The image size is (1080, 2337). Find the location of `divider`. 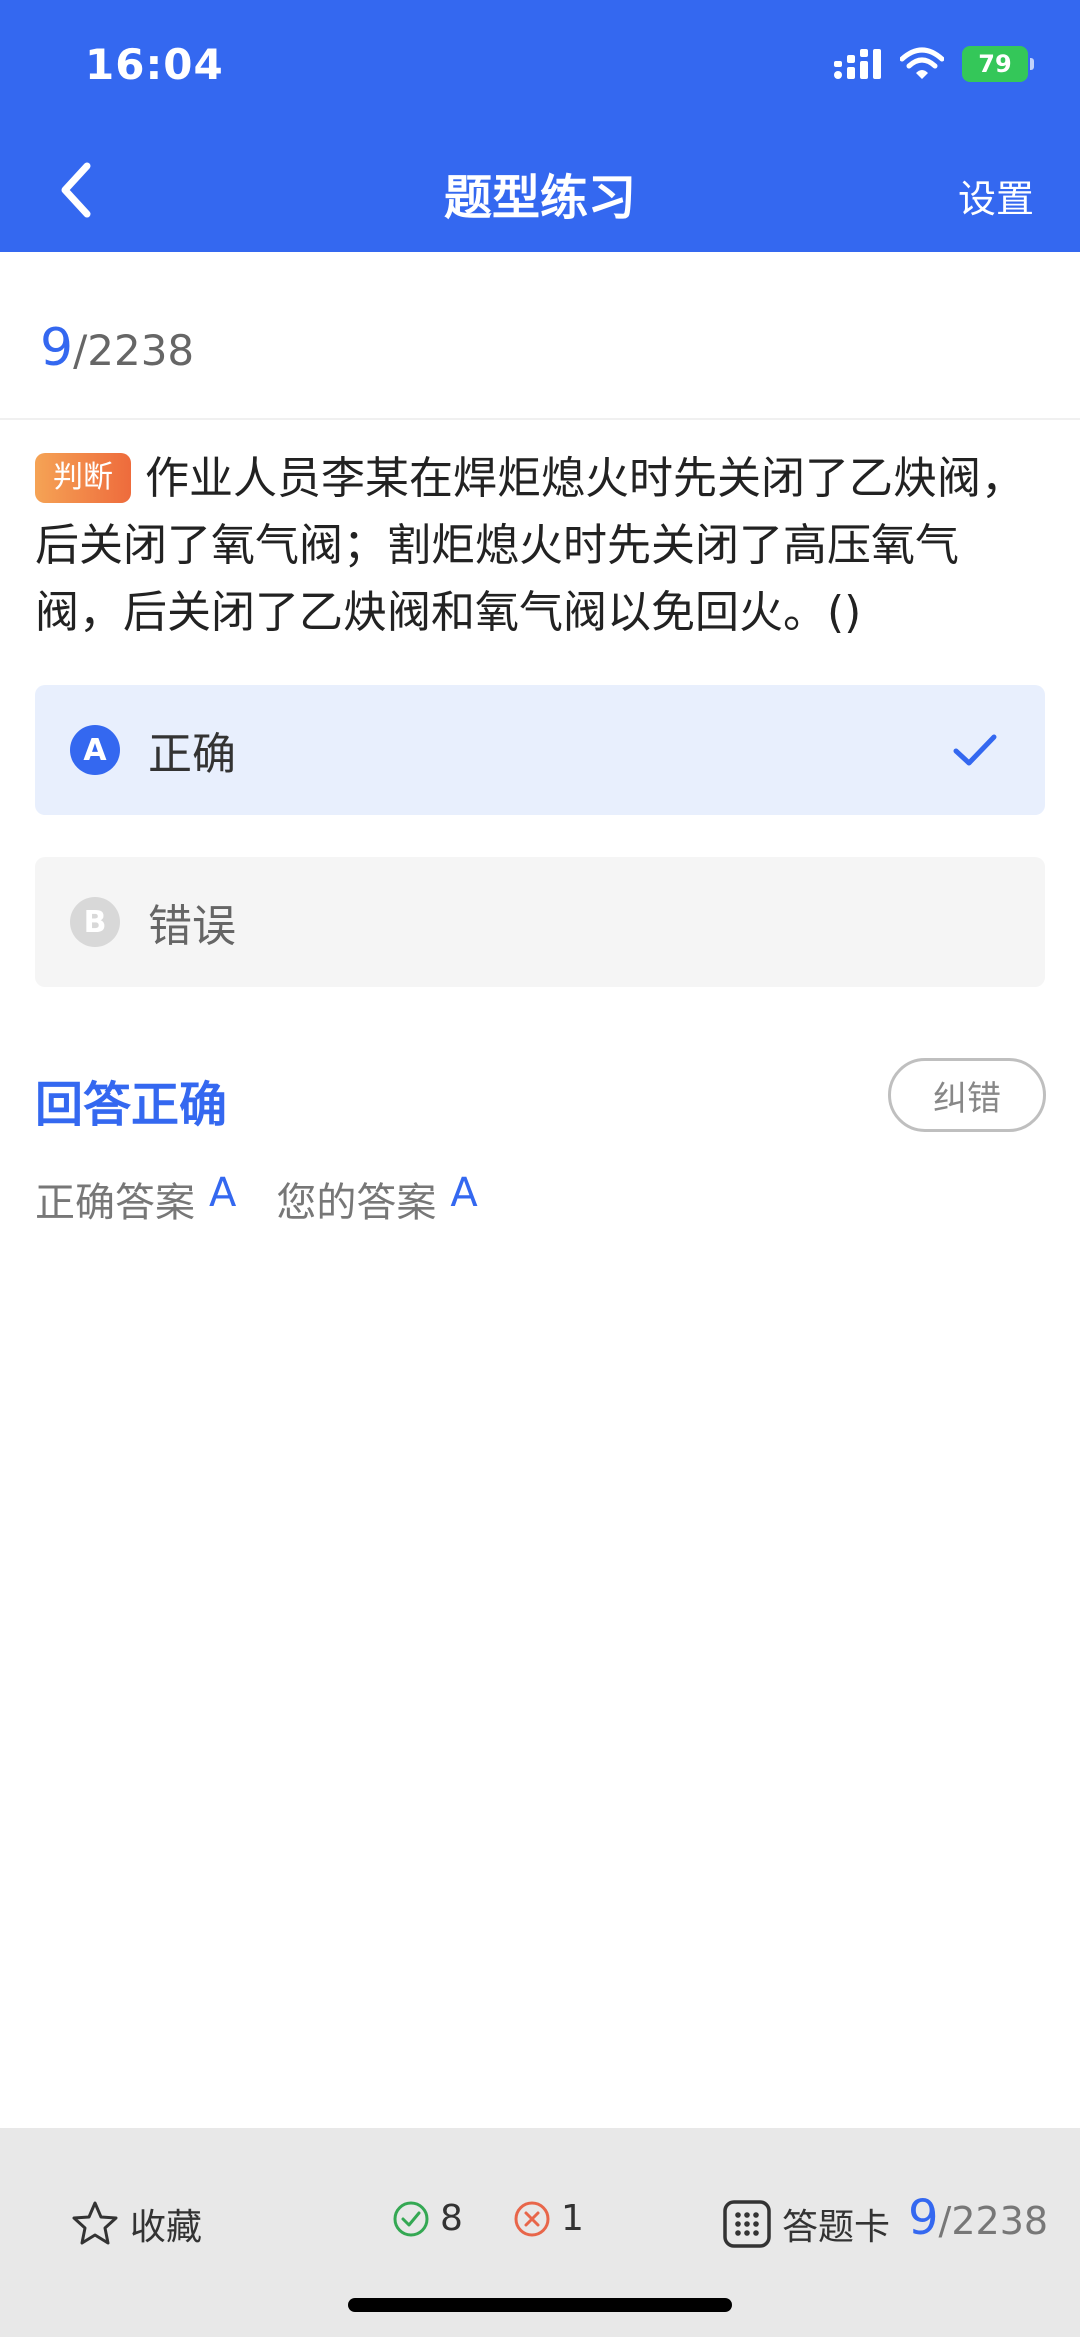

divider is located at coordinates (540, 419).